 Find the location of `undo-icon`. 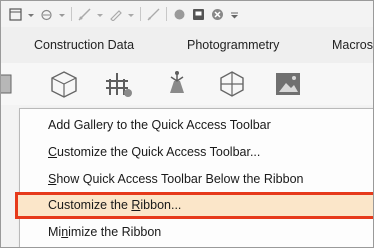

undo-icon is located at coordinates (46, 14).